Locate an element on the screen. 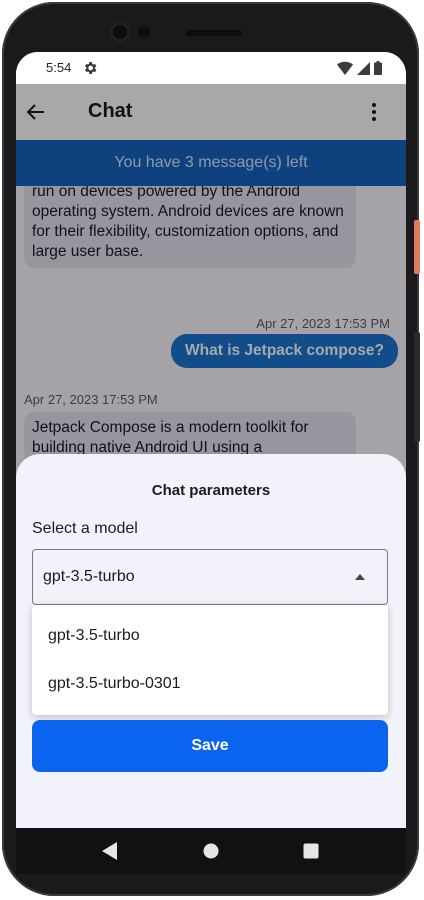 The width and height of the screenshot is (424, 900). arrow-drop-up-icon is located at coordinates (360, 577).